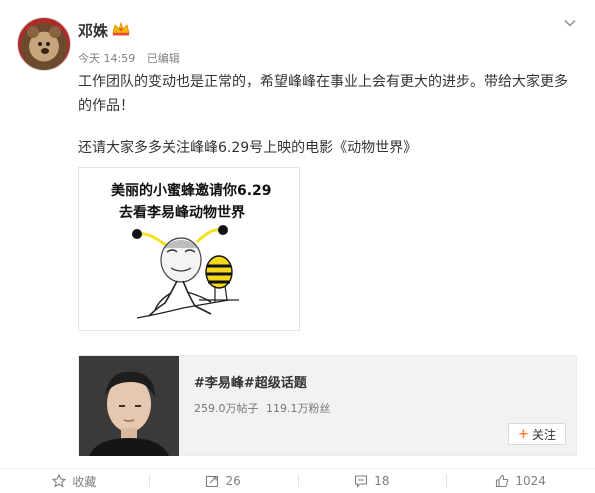 The image size is (595, 493). Describe the element at coordinates (502, 481) in the screenshot. I see `thumbs-up-icon` at that location.